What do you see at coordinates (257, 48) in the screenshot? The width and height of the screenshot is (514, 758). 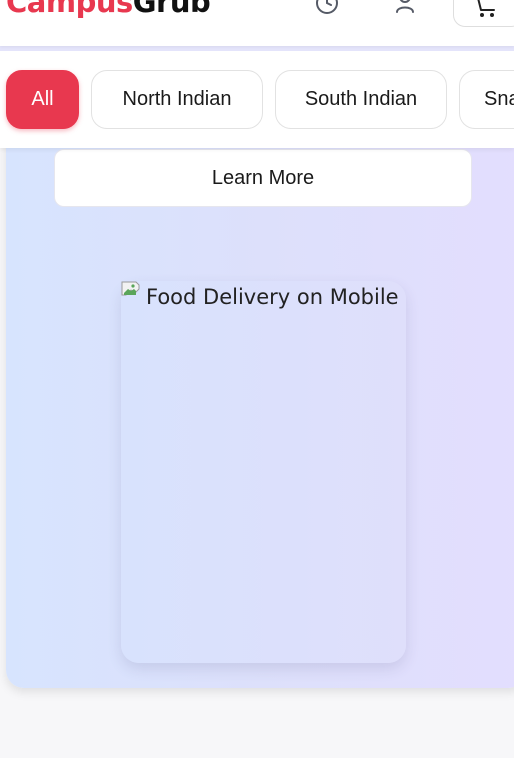 I see `header-divider` at bounding box center [257, 48].